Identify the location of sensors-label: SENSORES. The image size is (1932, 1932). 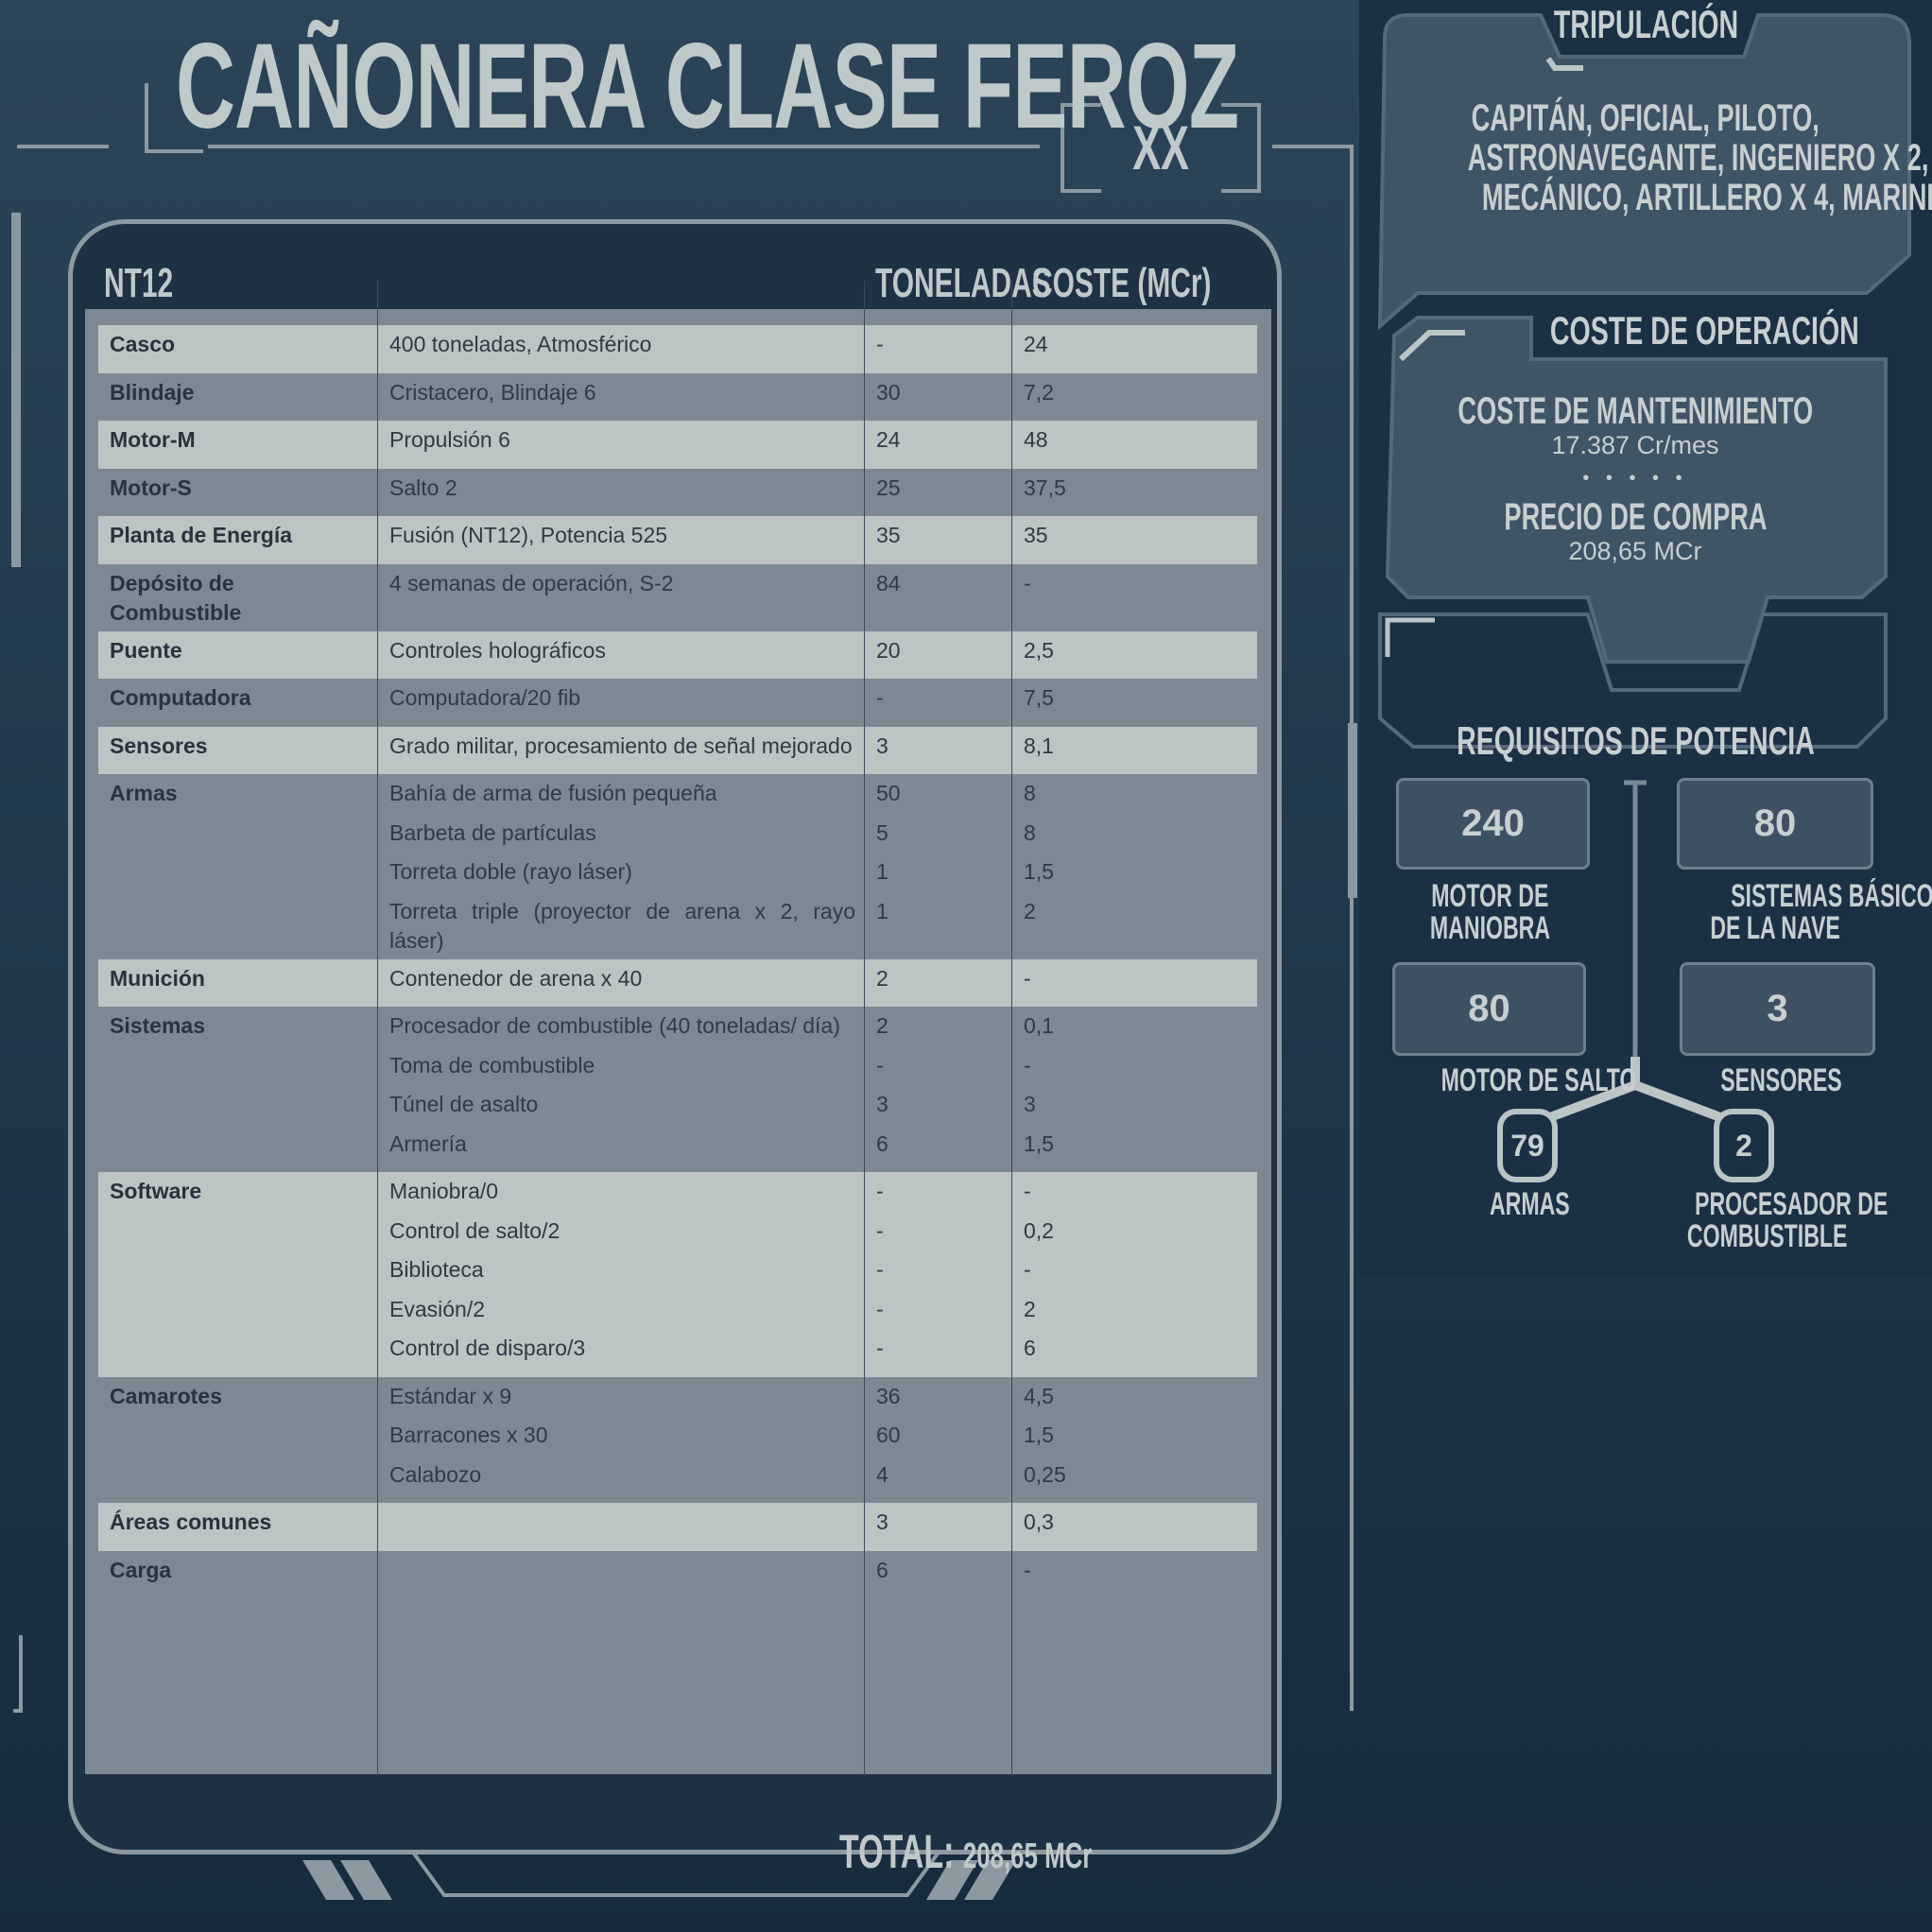
(1781, 1080).